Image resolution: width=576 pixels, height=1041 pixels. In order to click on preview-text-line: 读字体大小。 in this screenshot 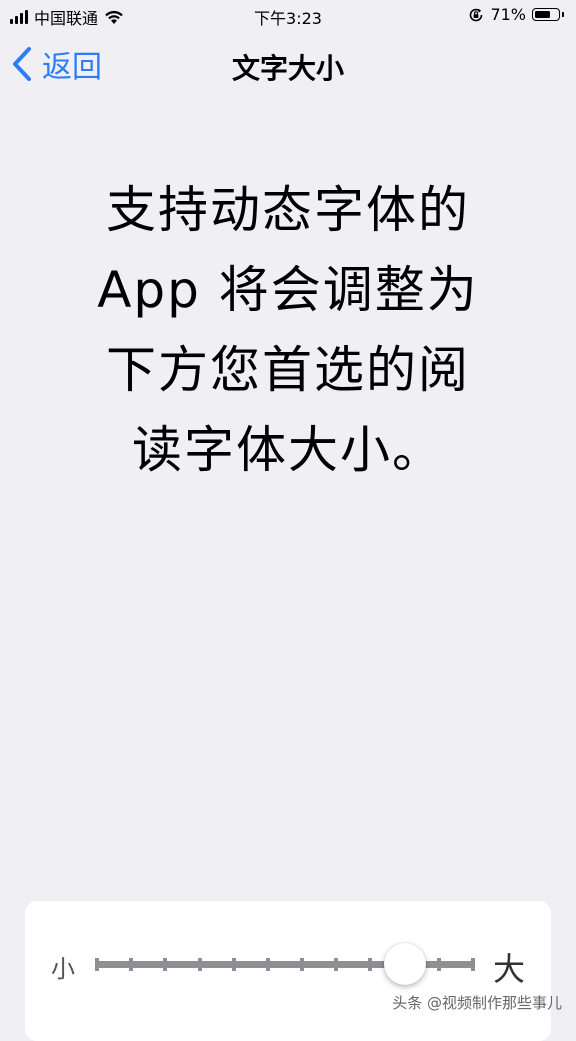, I will do `click(288, 450)`.